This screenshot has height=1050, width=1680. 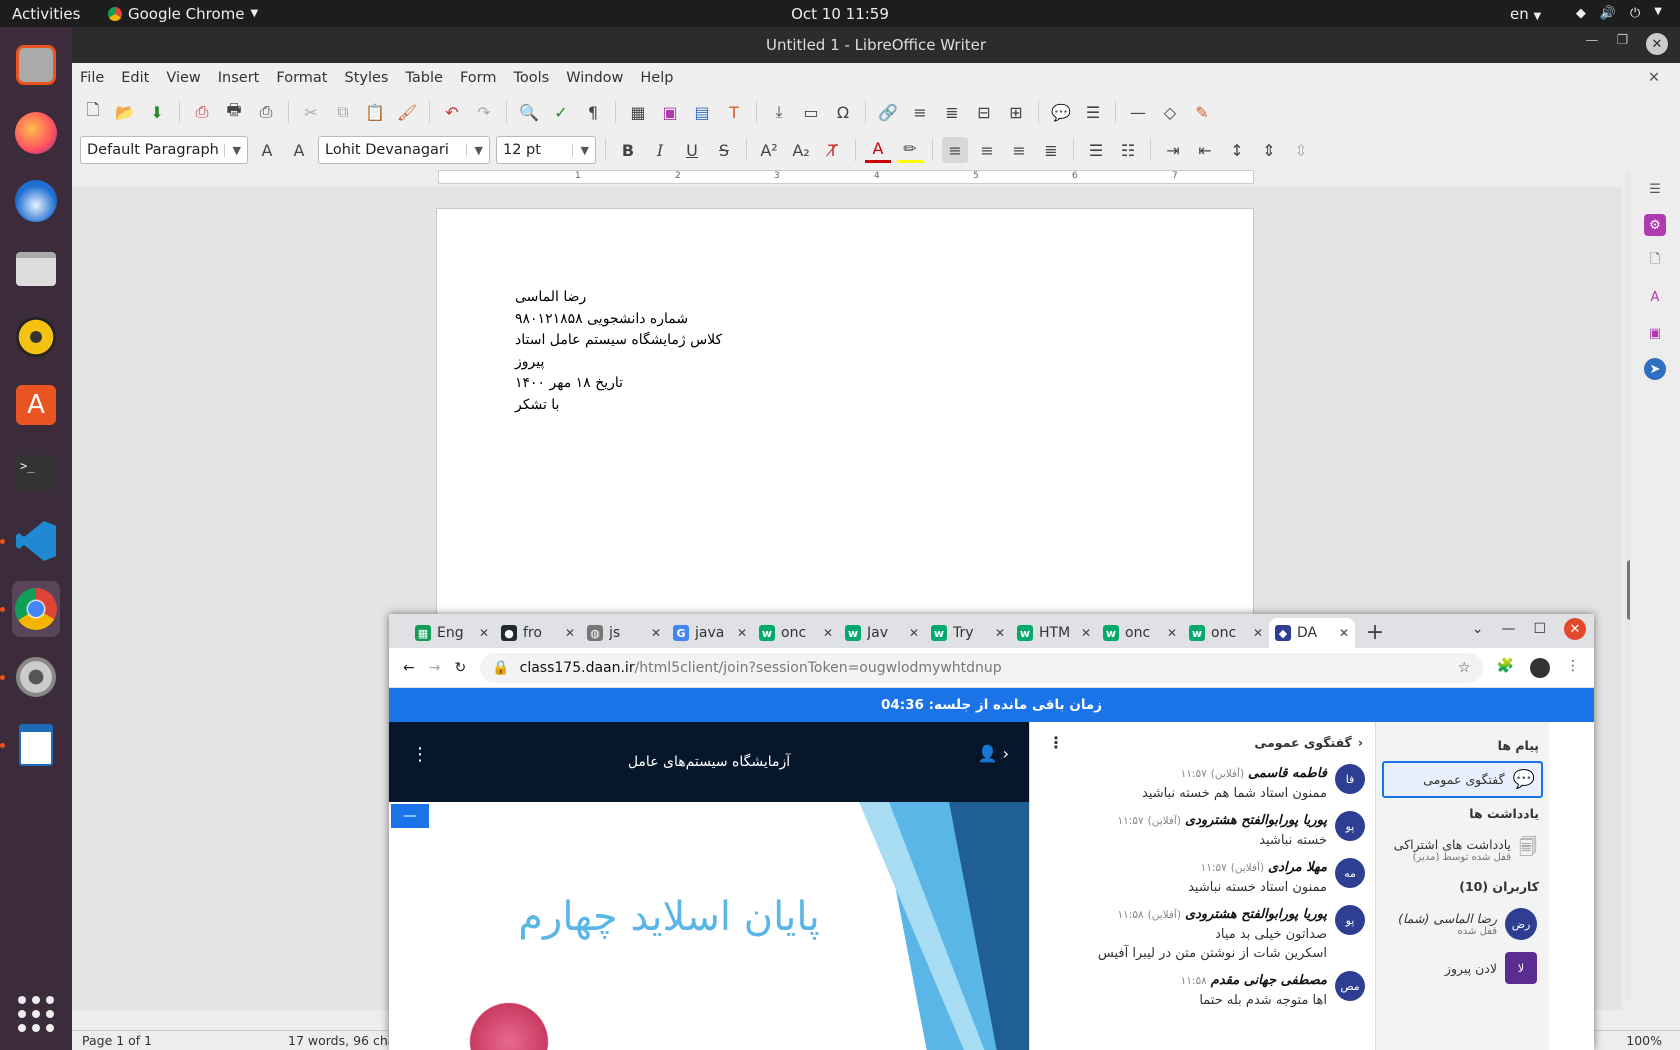 I want to click on open-folder-icon: 📂, so click(x=125, y=112).